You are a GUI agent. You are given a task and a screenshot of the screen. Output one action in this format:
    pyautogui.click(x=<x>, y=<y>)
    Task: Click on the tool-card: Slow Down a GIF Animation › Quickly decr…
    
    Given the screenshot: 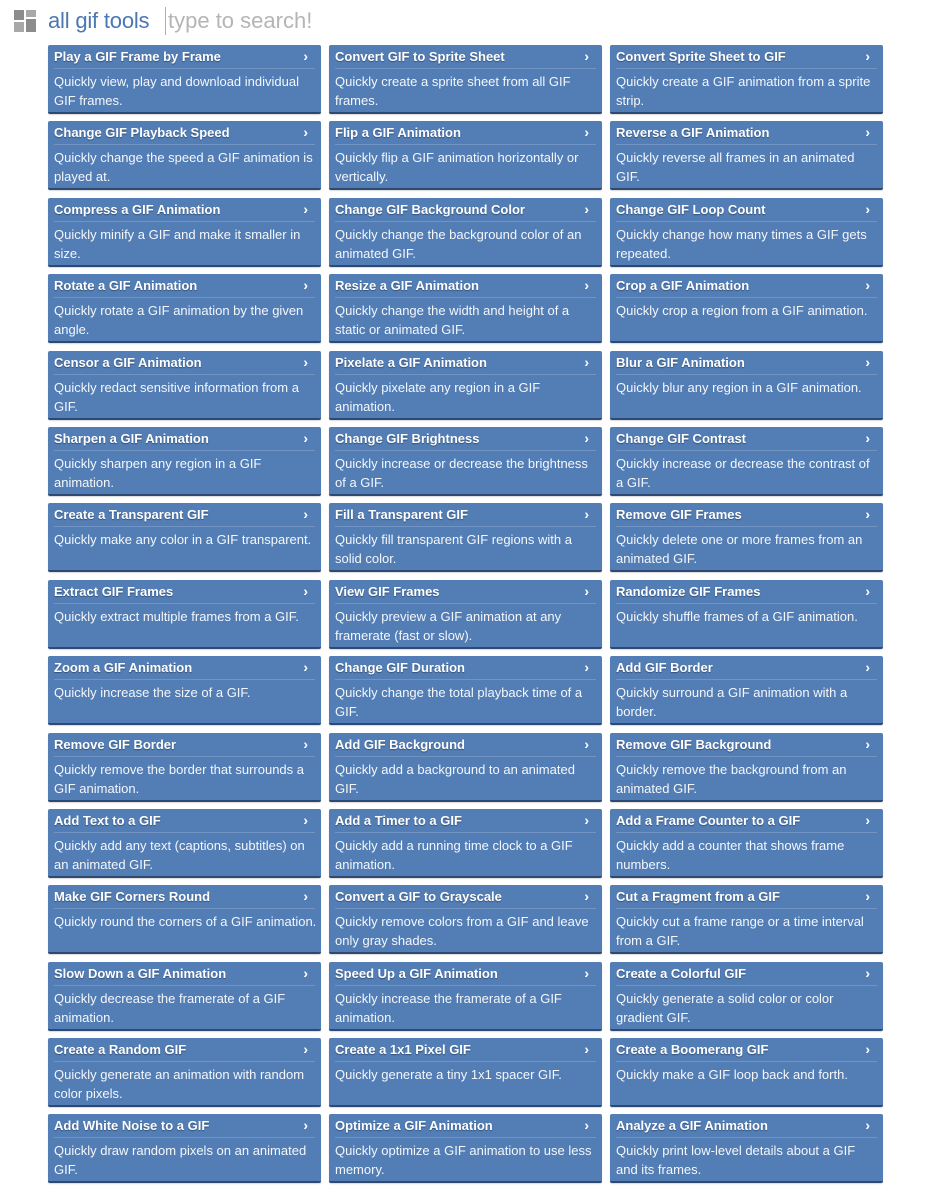 What is the action you would take?
    pyautogui.click(x=184, y=996)
    